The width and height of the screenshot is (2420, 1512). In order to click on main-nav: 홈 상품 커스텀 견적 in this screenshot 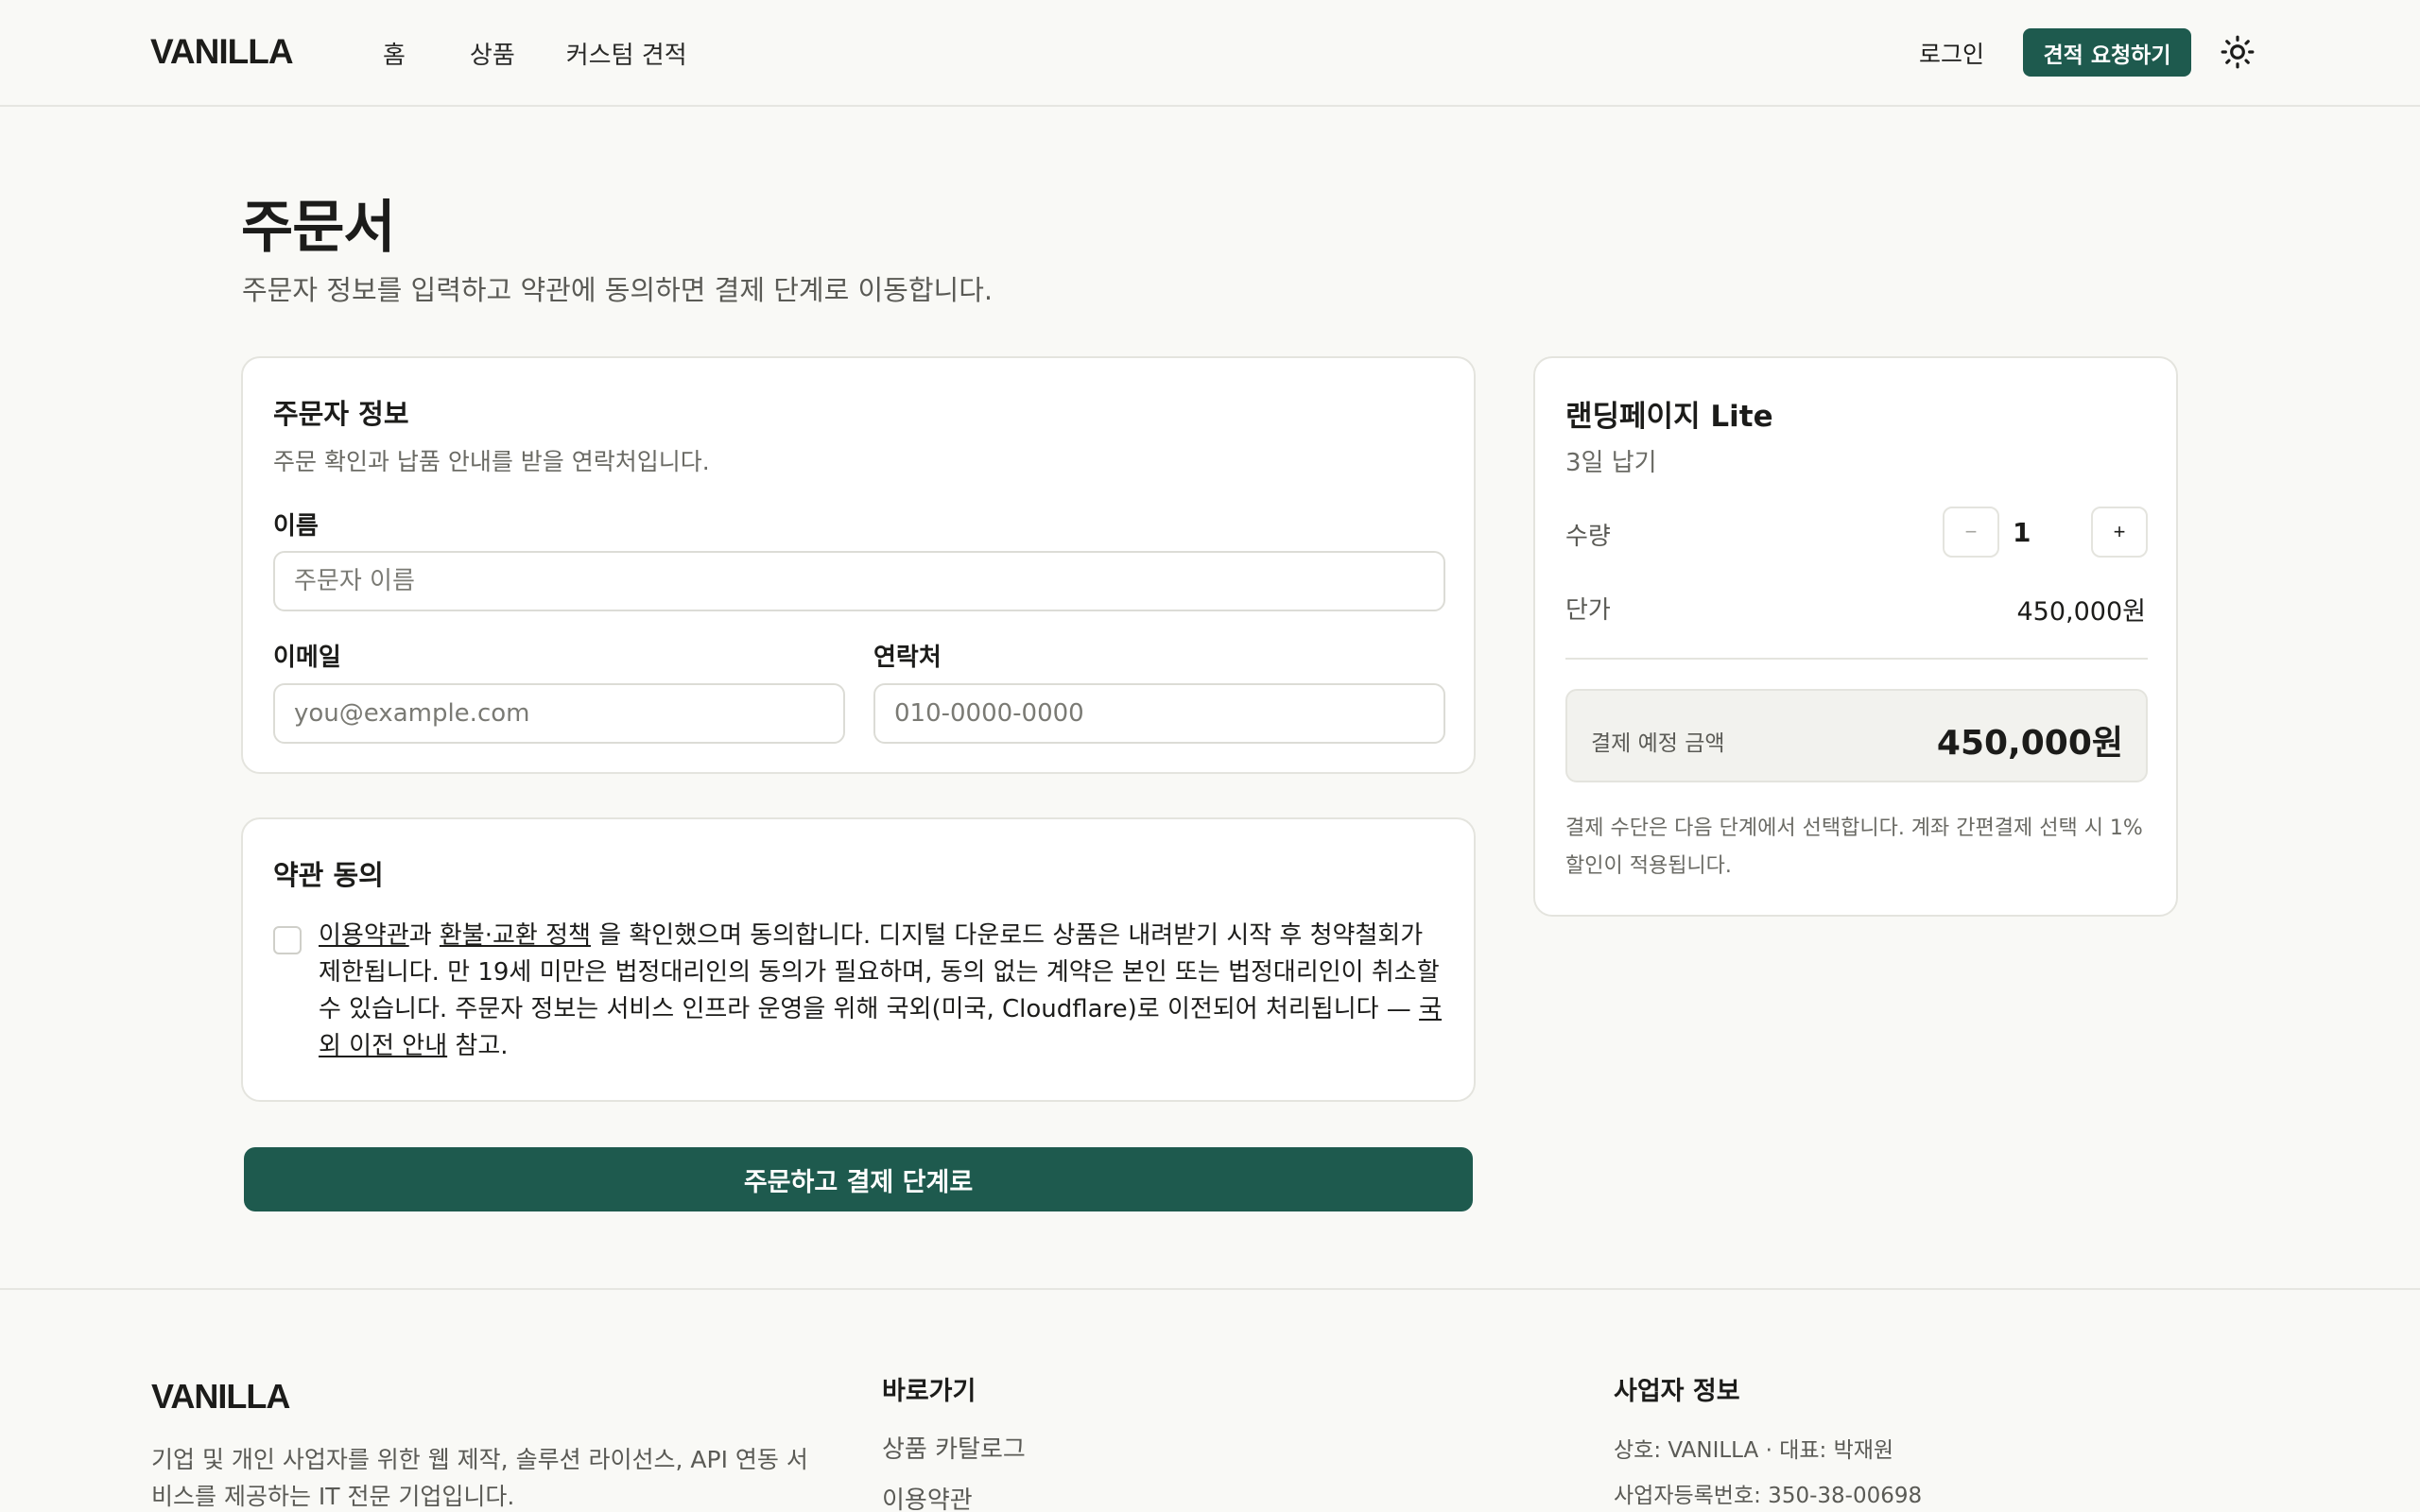, I will do `click(535, 53)`.